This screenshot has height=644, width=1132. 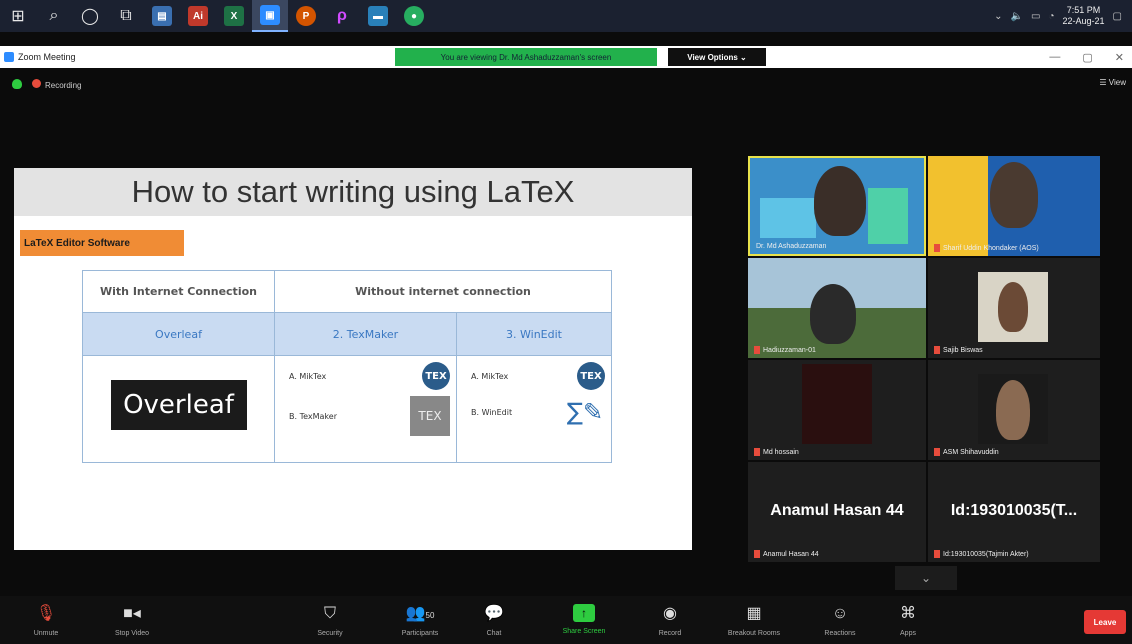 I want to click on participant-name: Sajib Biswas, so click(x=958, y=350).